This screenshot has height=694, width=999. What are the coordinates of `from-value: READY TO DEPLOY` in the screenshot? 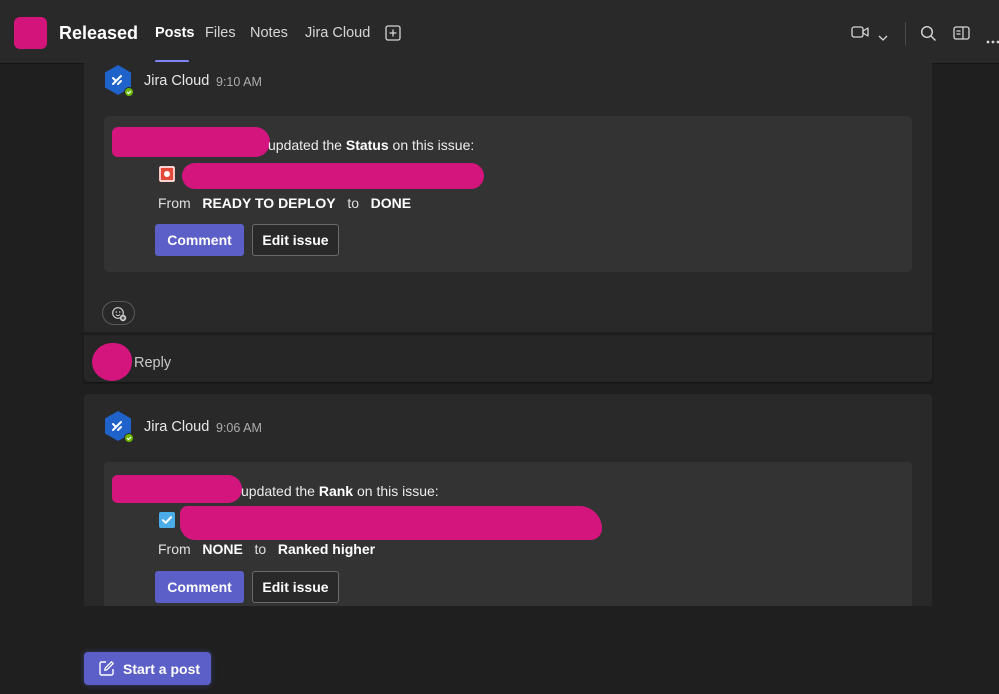 It's located at (269, 203).